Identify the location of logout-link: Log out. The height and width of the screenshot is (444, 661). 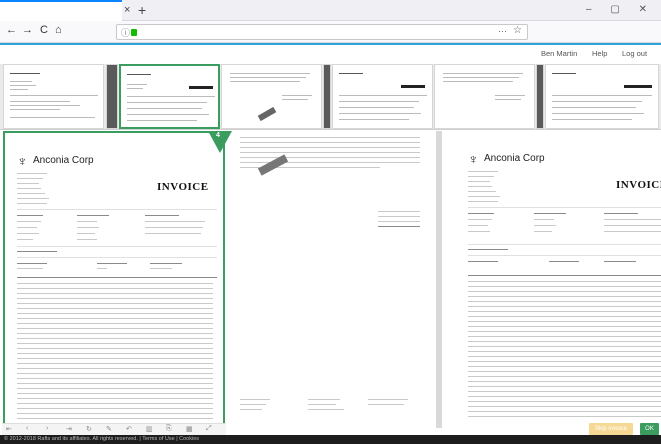
(634, 53).